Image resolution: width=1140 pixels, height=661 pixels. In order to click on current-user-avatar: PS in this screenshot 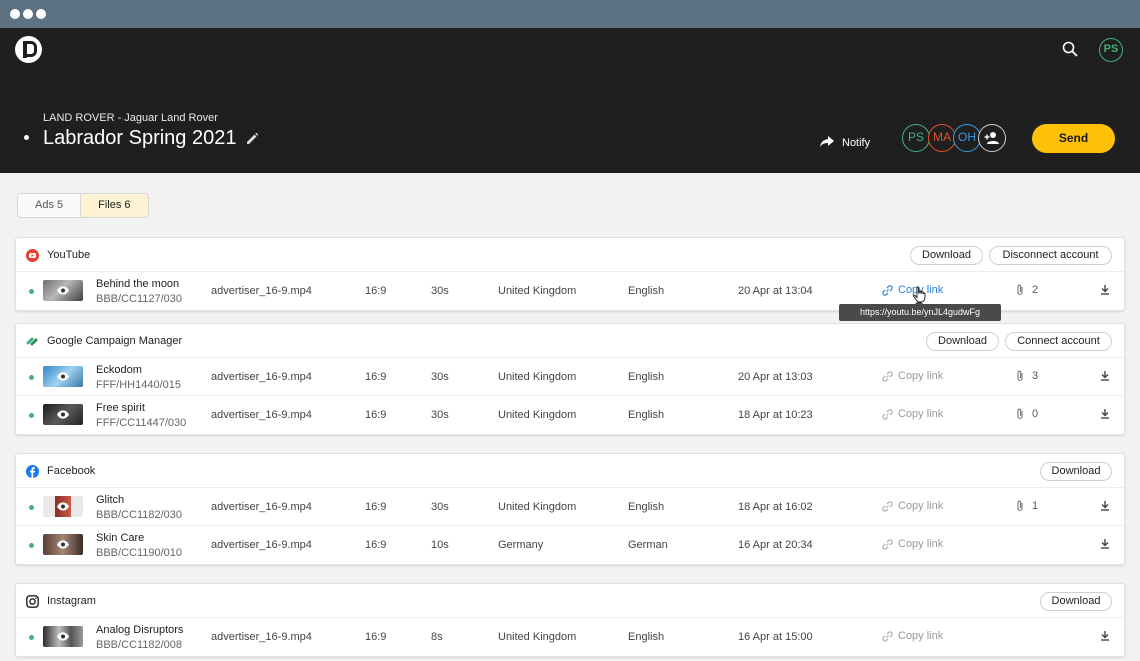, I will do `click(1111, 50)`.